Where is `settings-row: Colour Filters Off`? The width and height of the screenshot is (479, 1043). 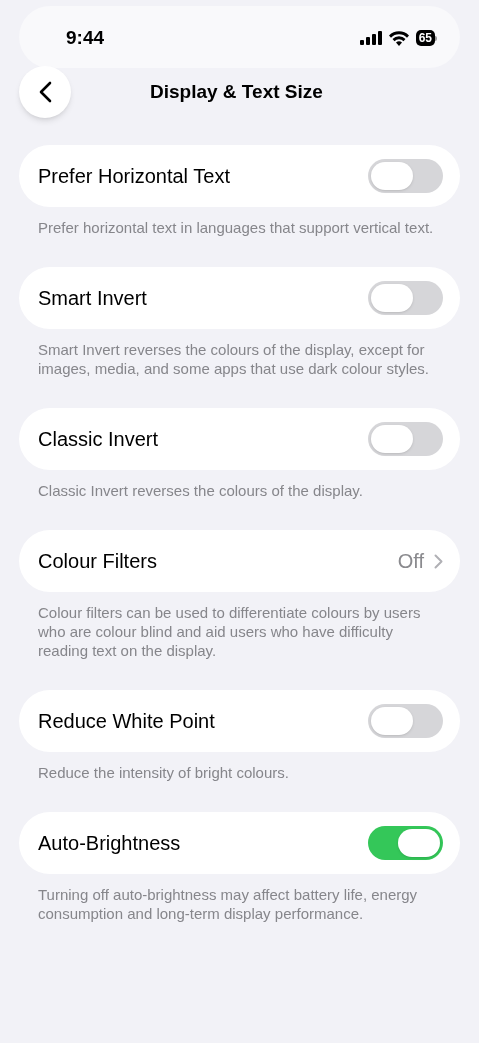
settings-row: Colour Filters Off is located at coordinates (239, 561).